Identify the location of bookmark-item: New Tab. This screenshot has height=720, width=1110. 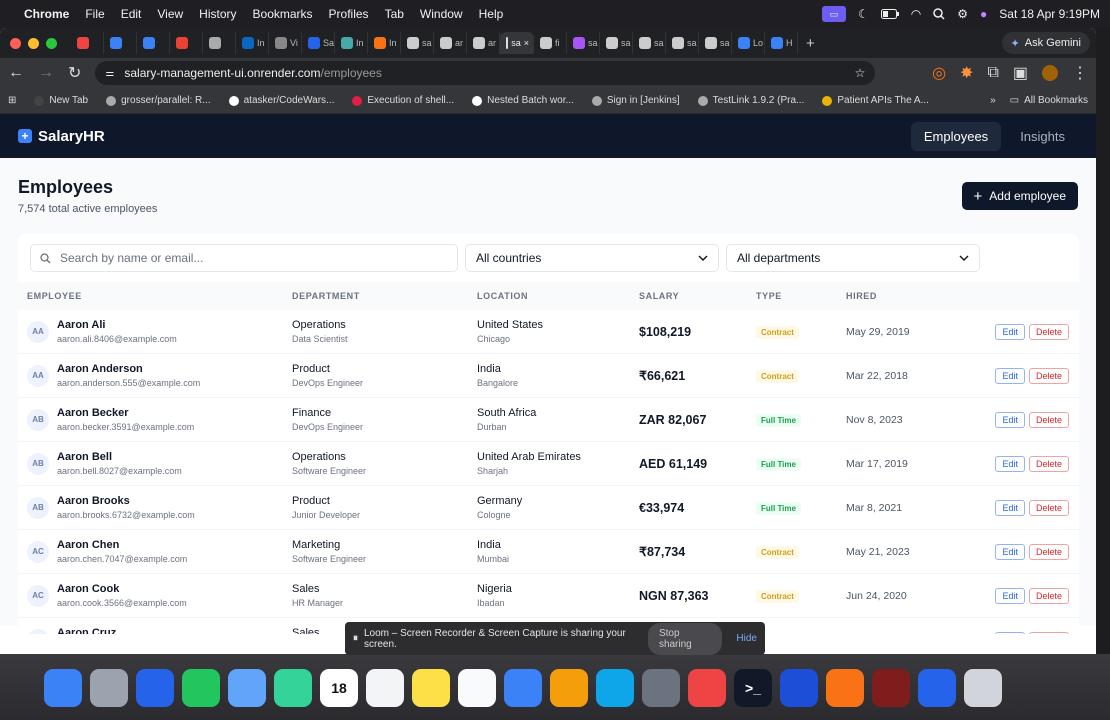
(61, 100).